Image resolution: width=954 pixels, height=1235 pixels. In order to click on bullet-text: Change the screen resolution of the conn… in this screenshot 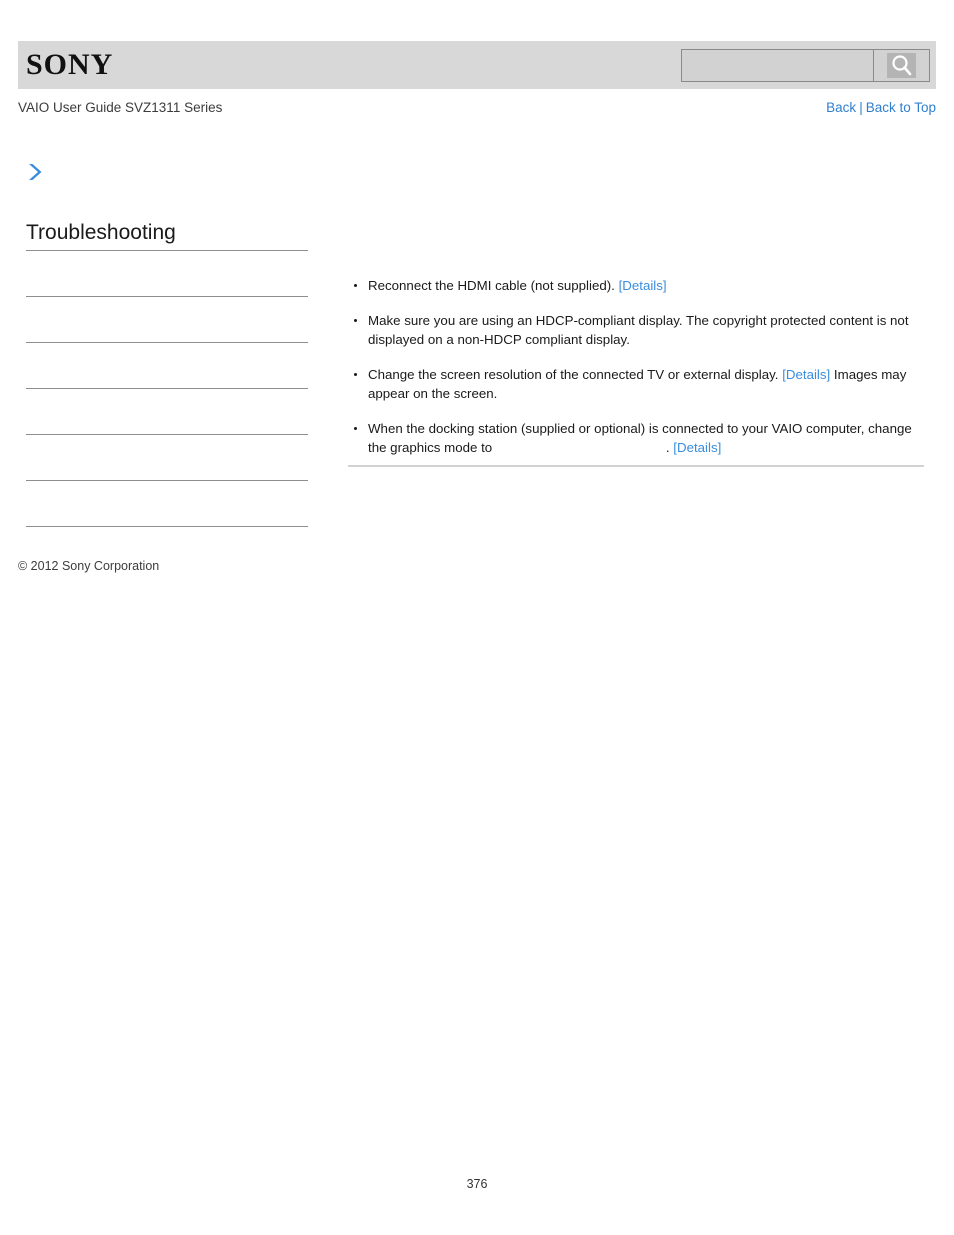, I will do `click(575, 374)`.